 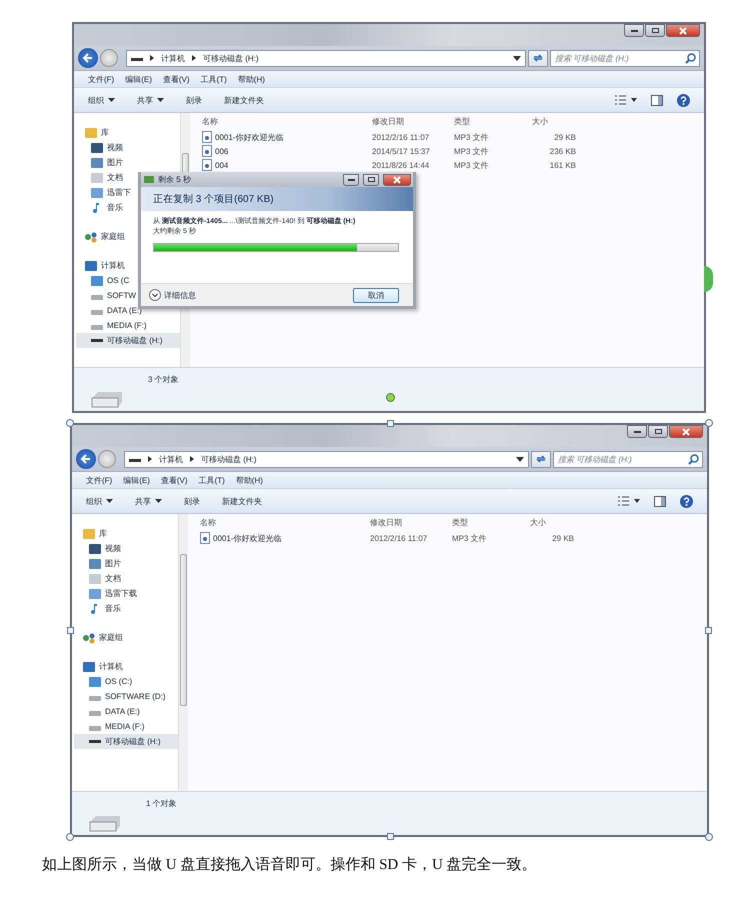 I want to click on table-cell-text: 2011/8/26 14:44, so click(x=401, y=165).